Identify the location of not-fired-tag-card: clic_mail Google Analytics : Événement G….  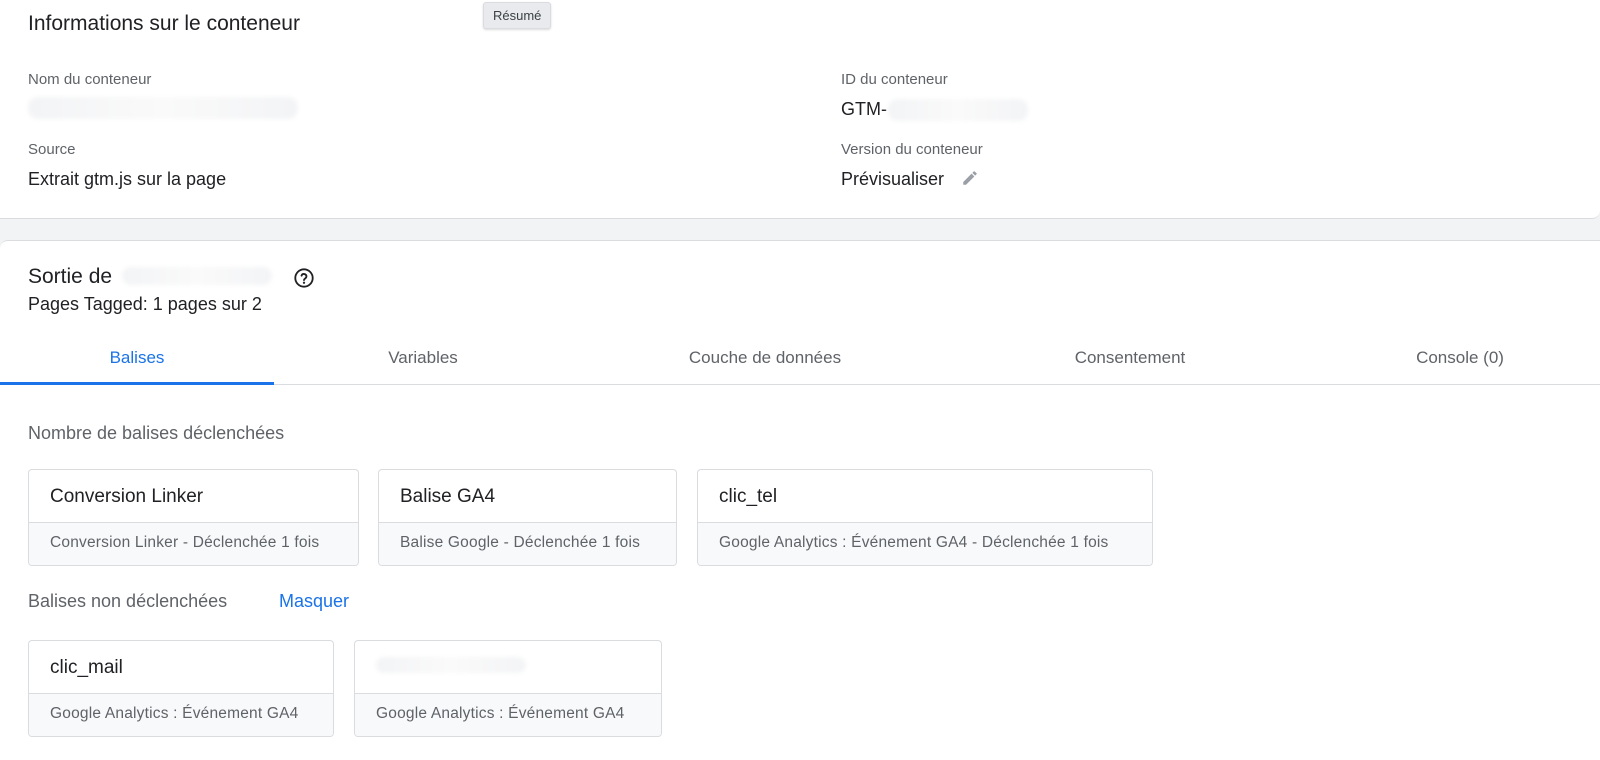
(181, 688).